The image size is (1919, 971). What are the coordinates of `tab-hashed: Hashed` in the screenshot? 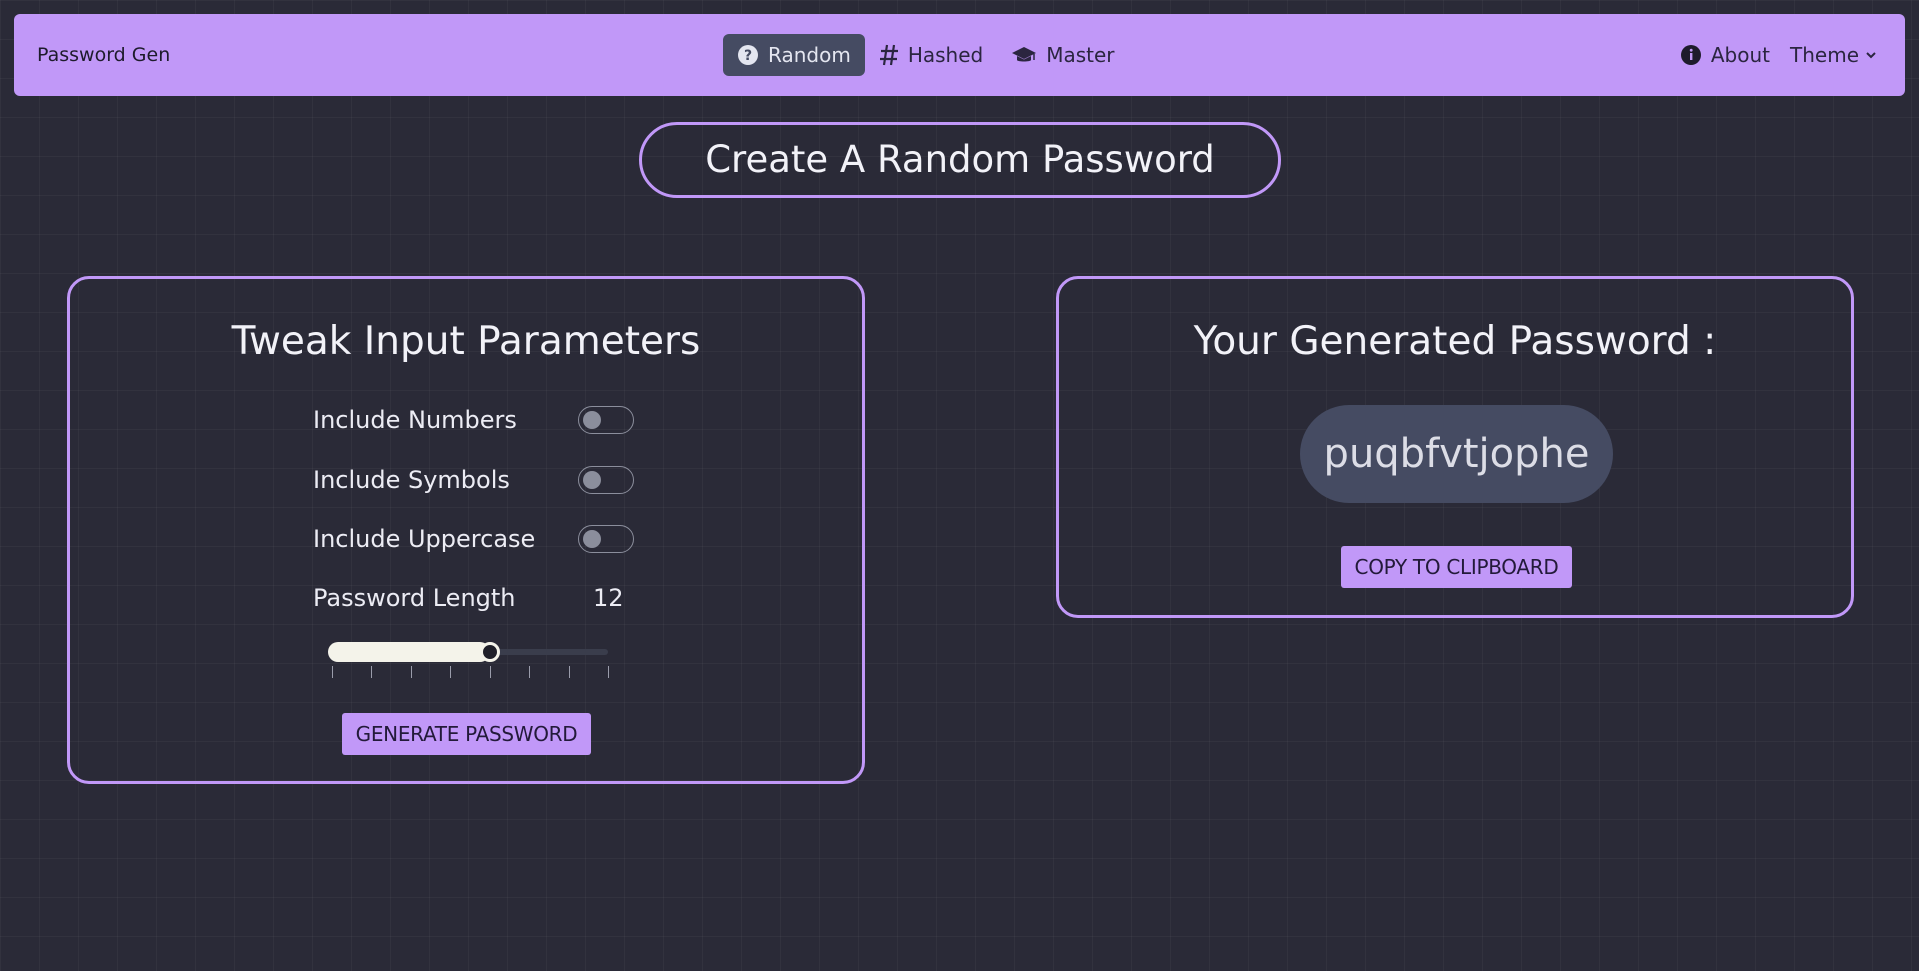 It's located at (931, 55).